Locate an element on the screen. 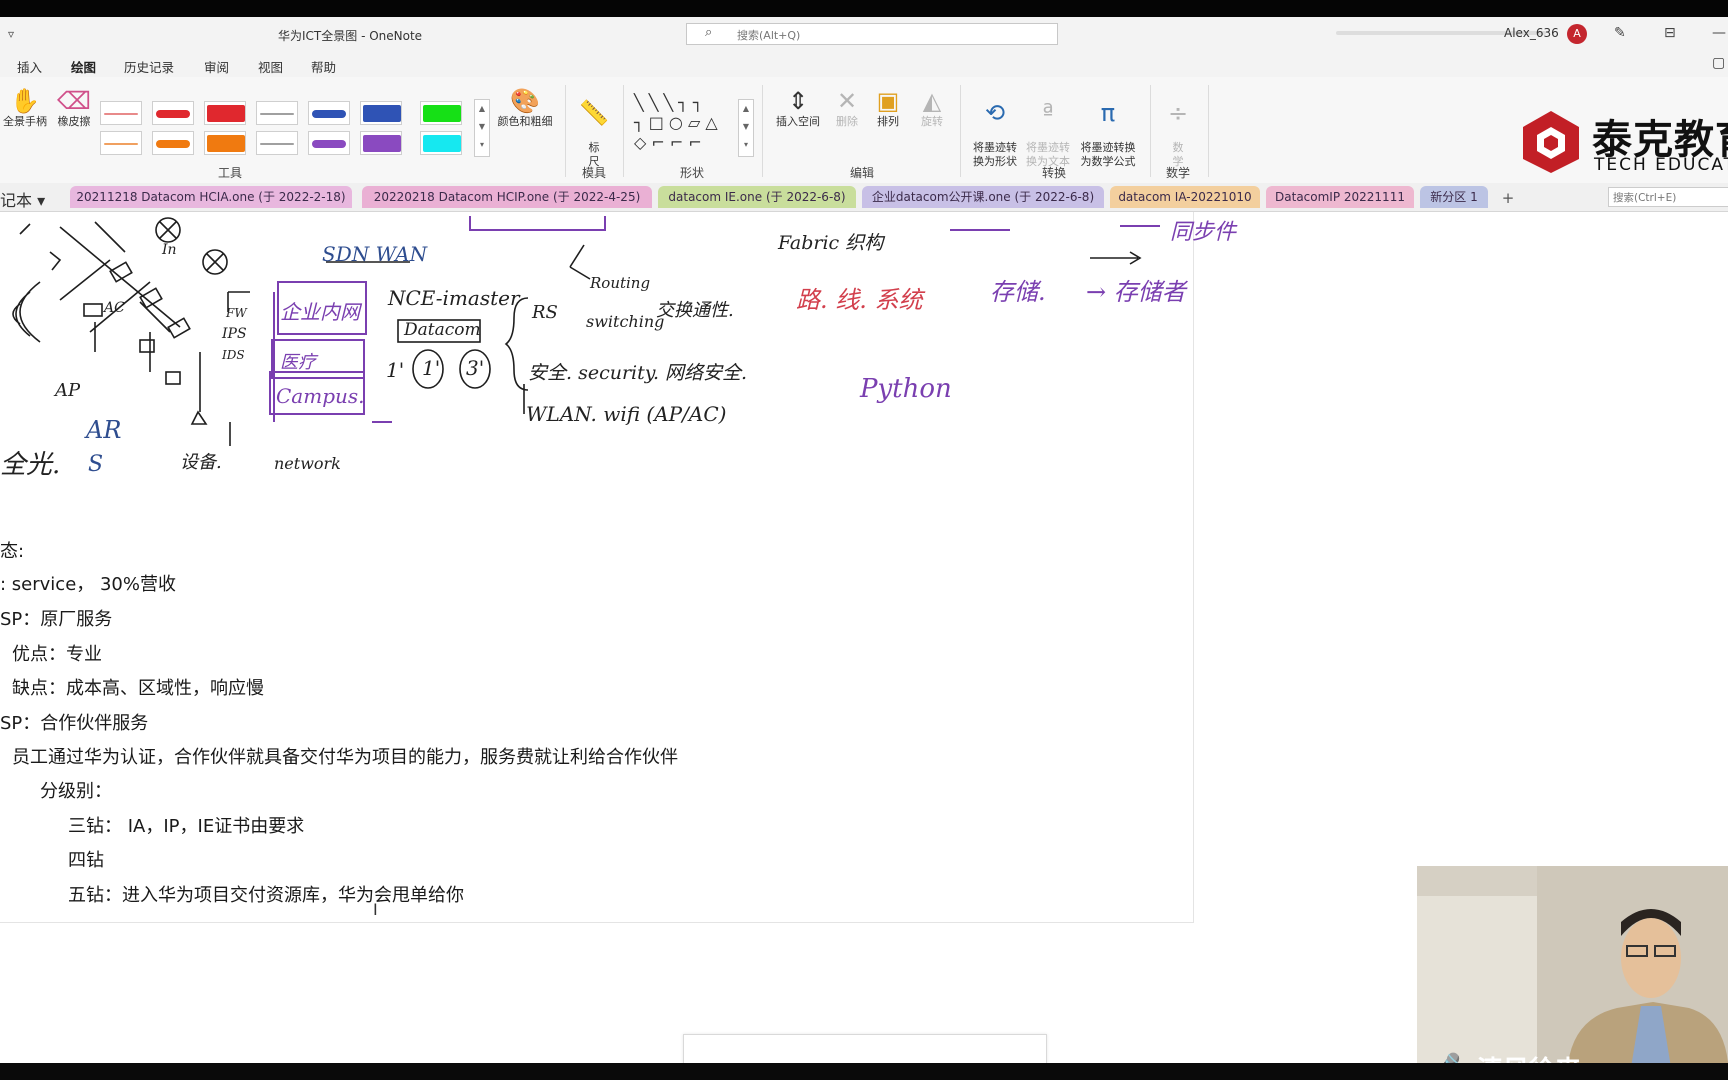 The width and height of the screenshot is (1728, 1080). add-section-button: + is located at coordinates (1508, 198).